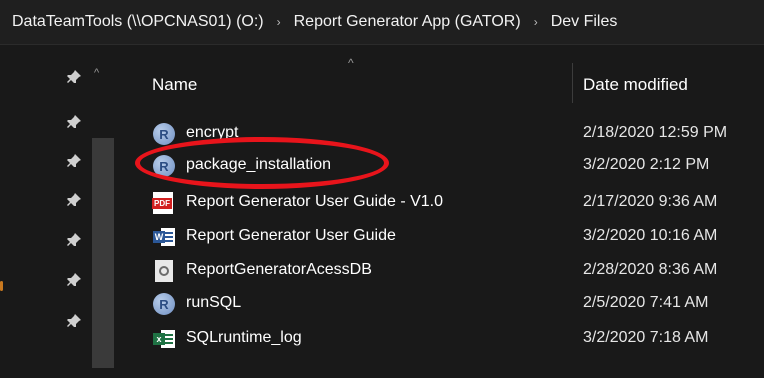  Describe the element at coordinates (103, 253) in the screenshot. I see `nav-scrollbar` at that location.